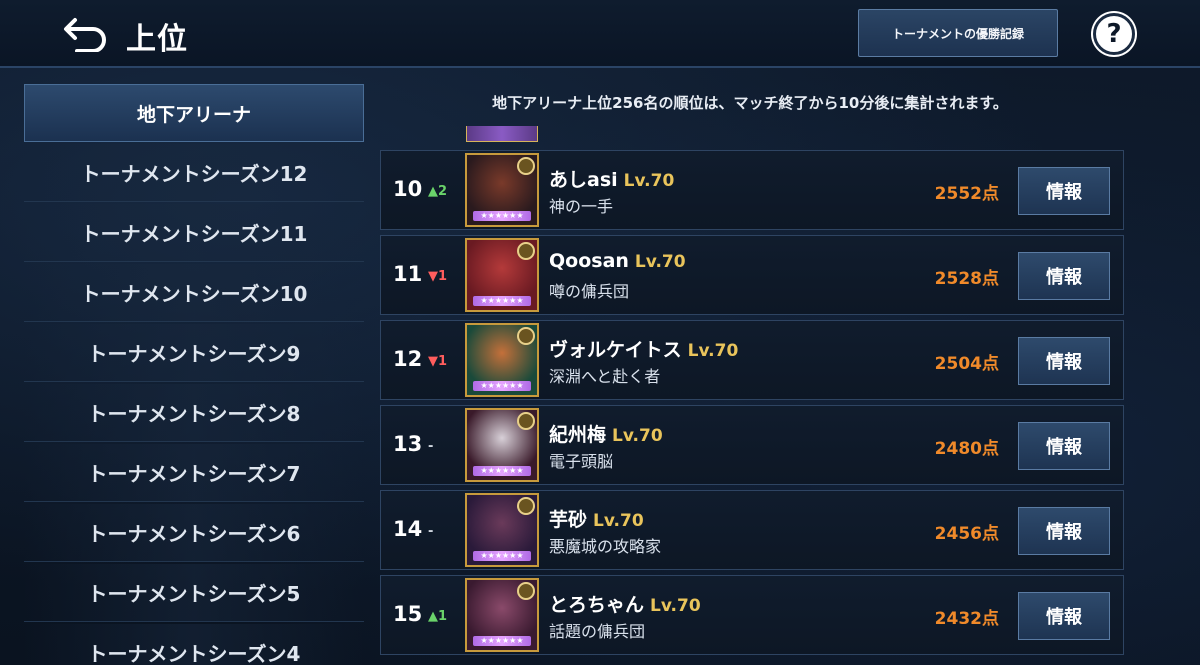 This screenshot has width=1200, height=665. I want to click on player-score: 2528点, so click(966, 279).